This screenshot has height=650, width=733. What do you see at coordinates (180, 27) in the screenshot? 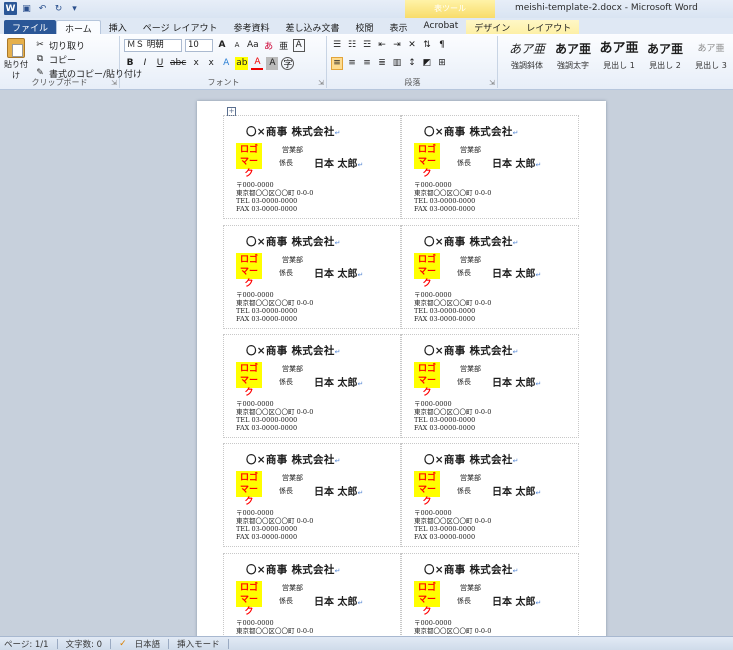
I see `tab-3: ページ レイアウト` at bounding box center [180, 27].